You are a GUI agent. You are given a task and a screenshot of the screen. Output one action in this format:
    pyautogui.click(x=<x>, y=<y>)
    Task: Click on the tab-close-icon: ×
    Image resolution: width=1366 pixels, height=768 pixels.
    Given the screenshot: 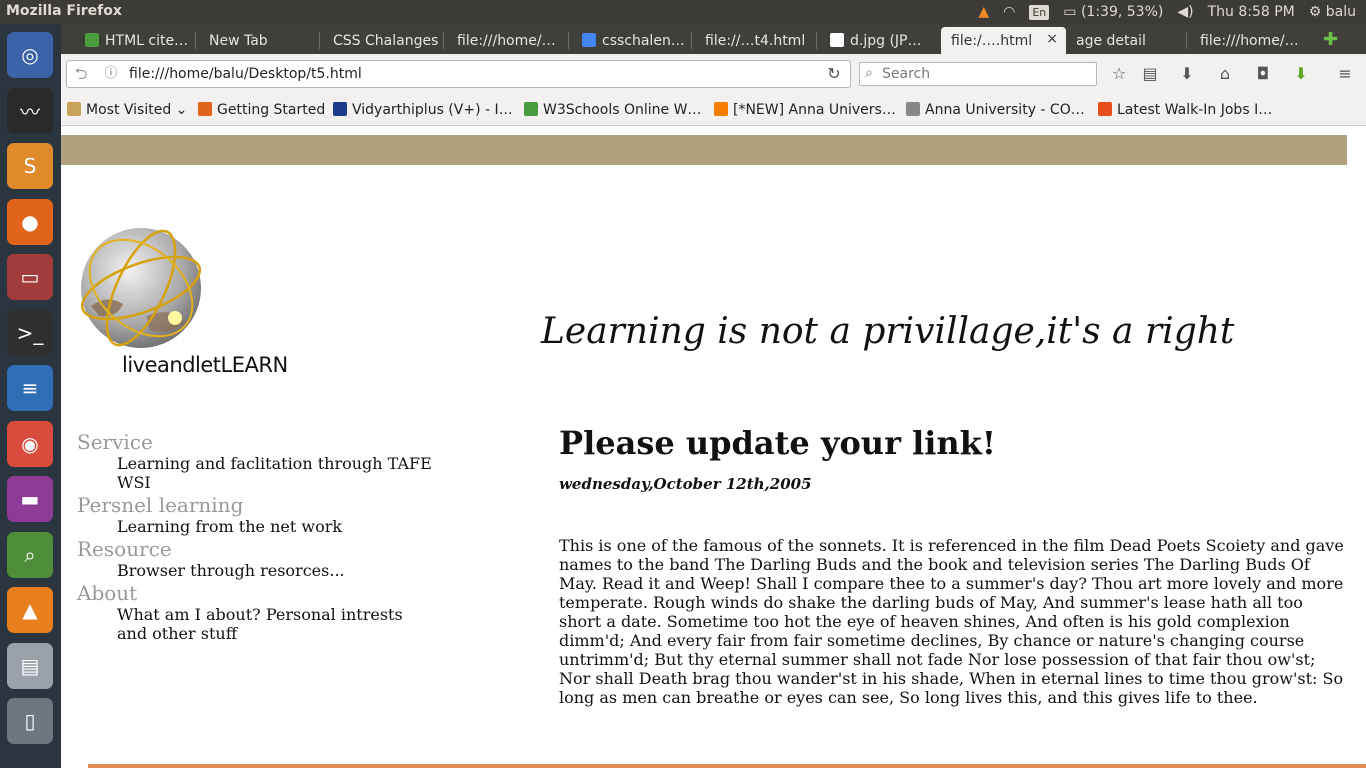 What is the action you would take?
    pyautogui.click(x=1052, y=39)
    